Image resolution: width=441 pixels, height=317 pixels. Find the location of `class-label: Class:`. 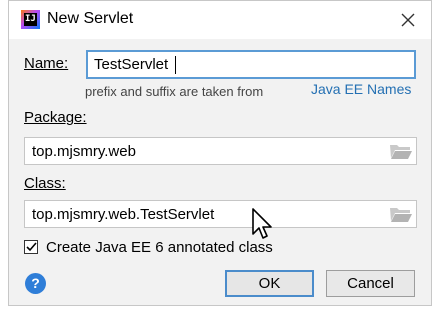

class-label: Class: is located at coordinates (45, 183).